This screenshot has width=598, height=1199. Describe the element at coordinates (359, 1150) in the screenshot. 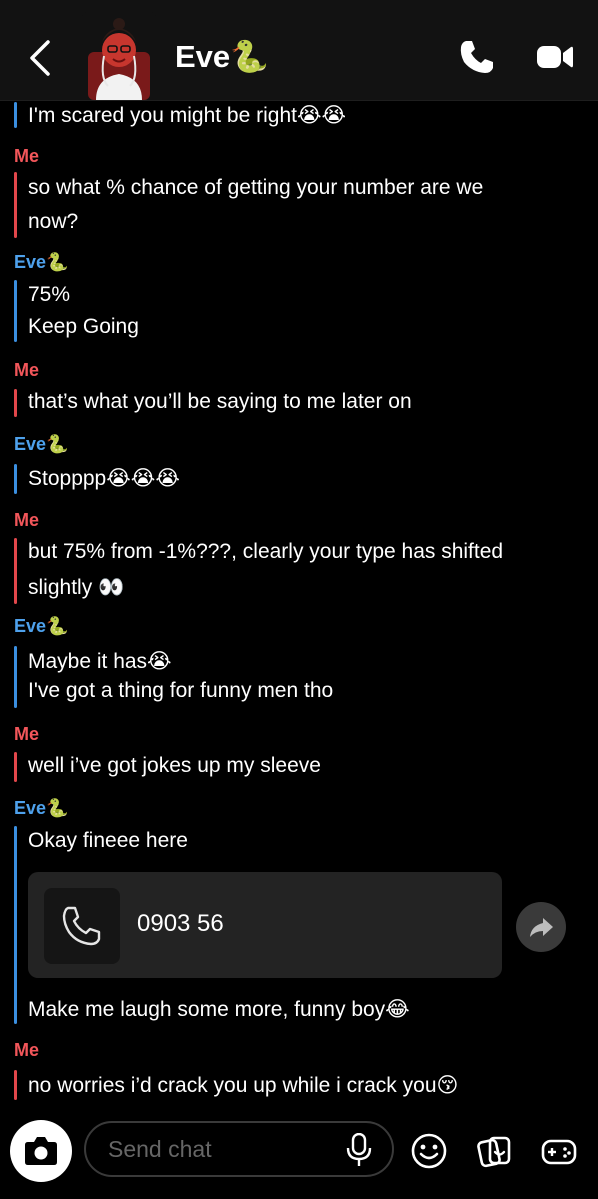

I see `microphone-icon` at that location.